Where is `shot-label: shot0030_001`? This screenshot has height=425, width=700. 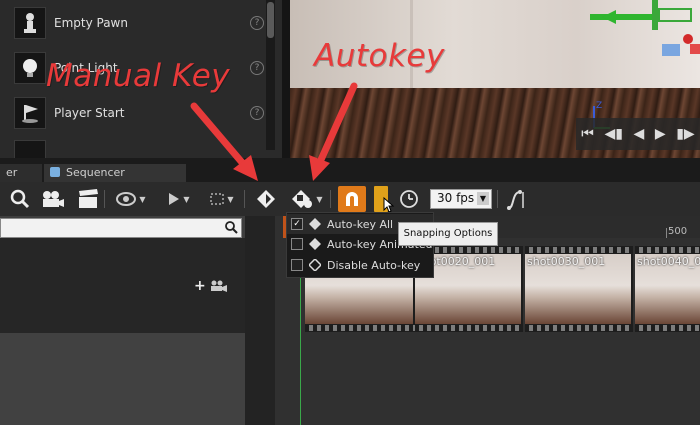 shot-label: shot0030_001 is located at coordinates (566, 261).